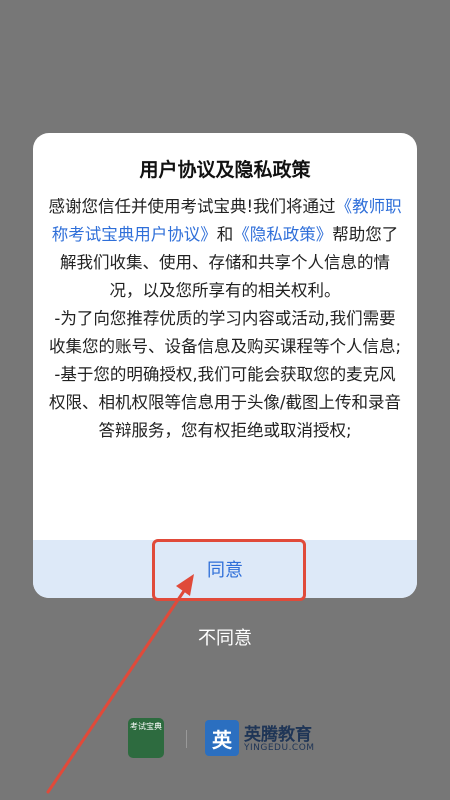 The image size is (450, 800). What do you see at coordinates (225, 637) in the screenshot?
I see `disagree-button: 不同意` at bounding box center [225, 637].